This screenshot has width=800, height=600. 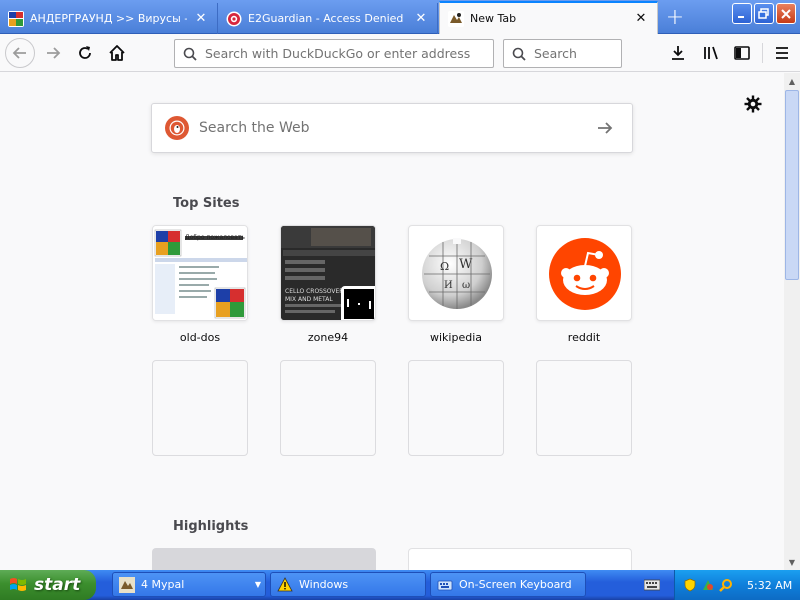 I want to click on keyboard-layout-icon, so click(x=652, y=585).